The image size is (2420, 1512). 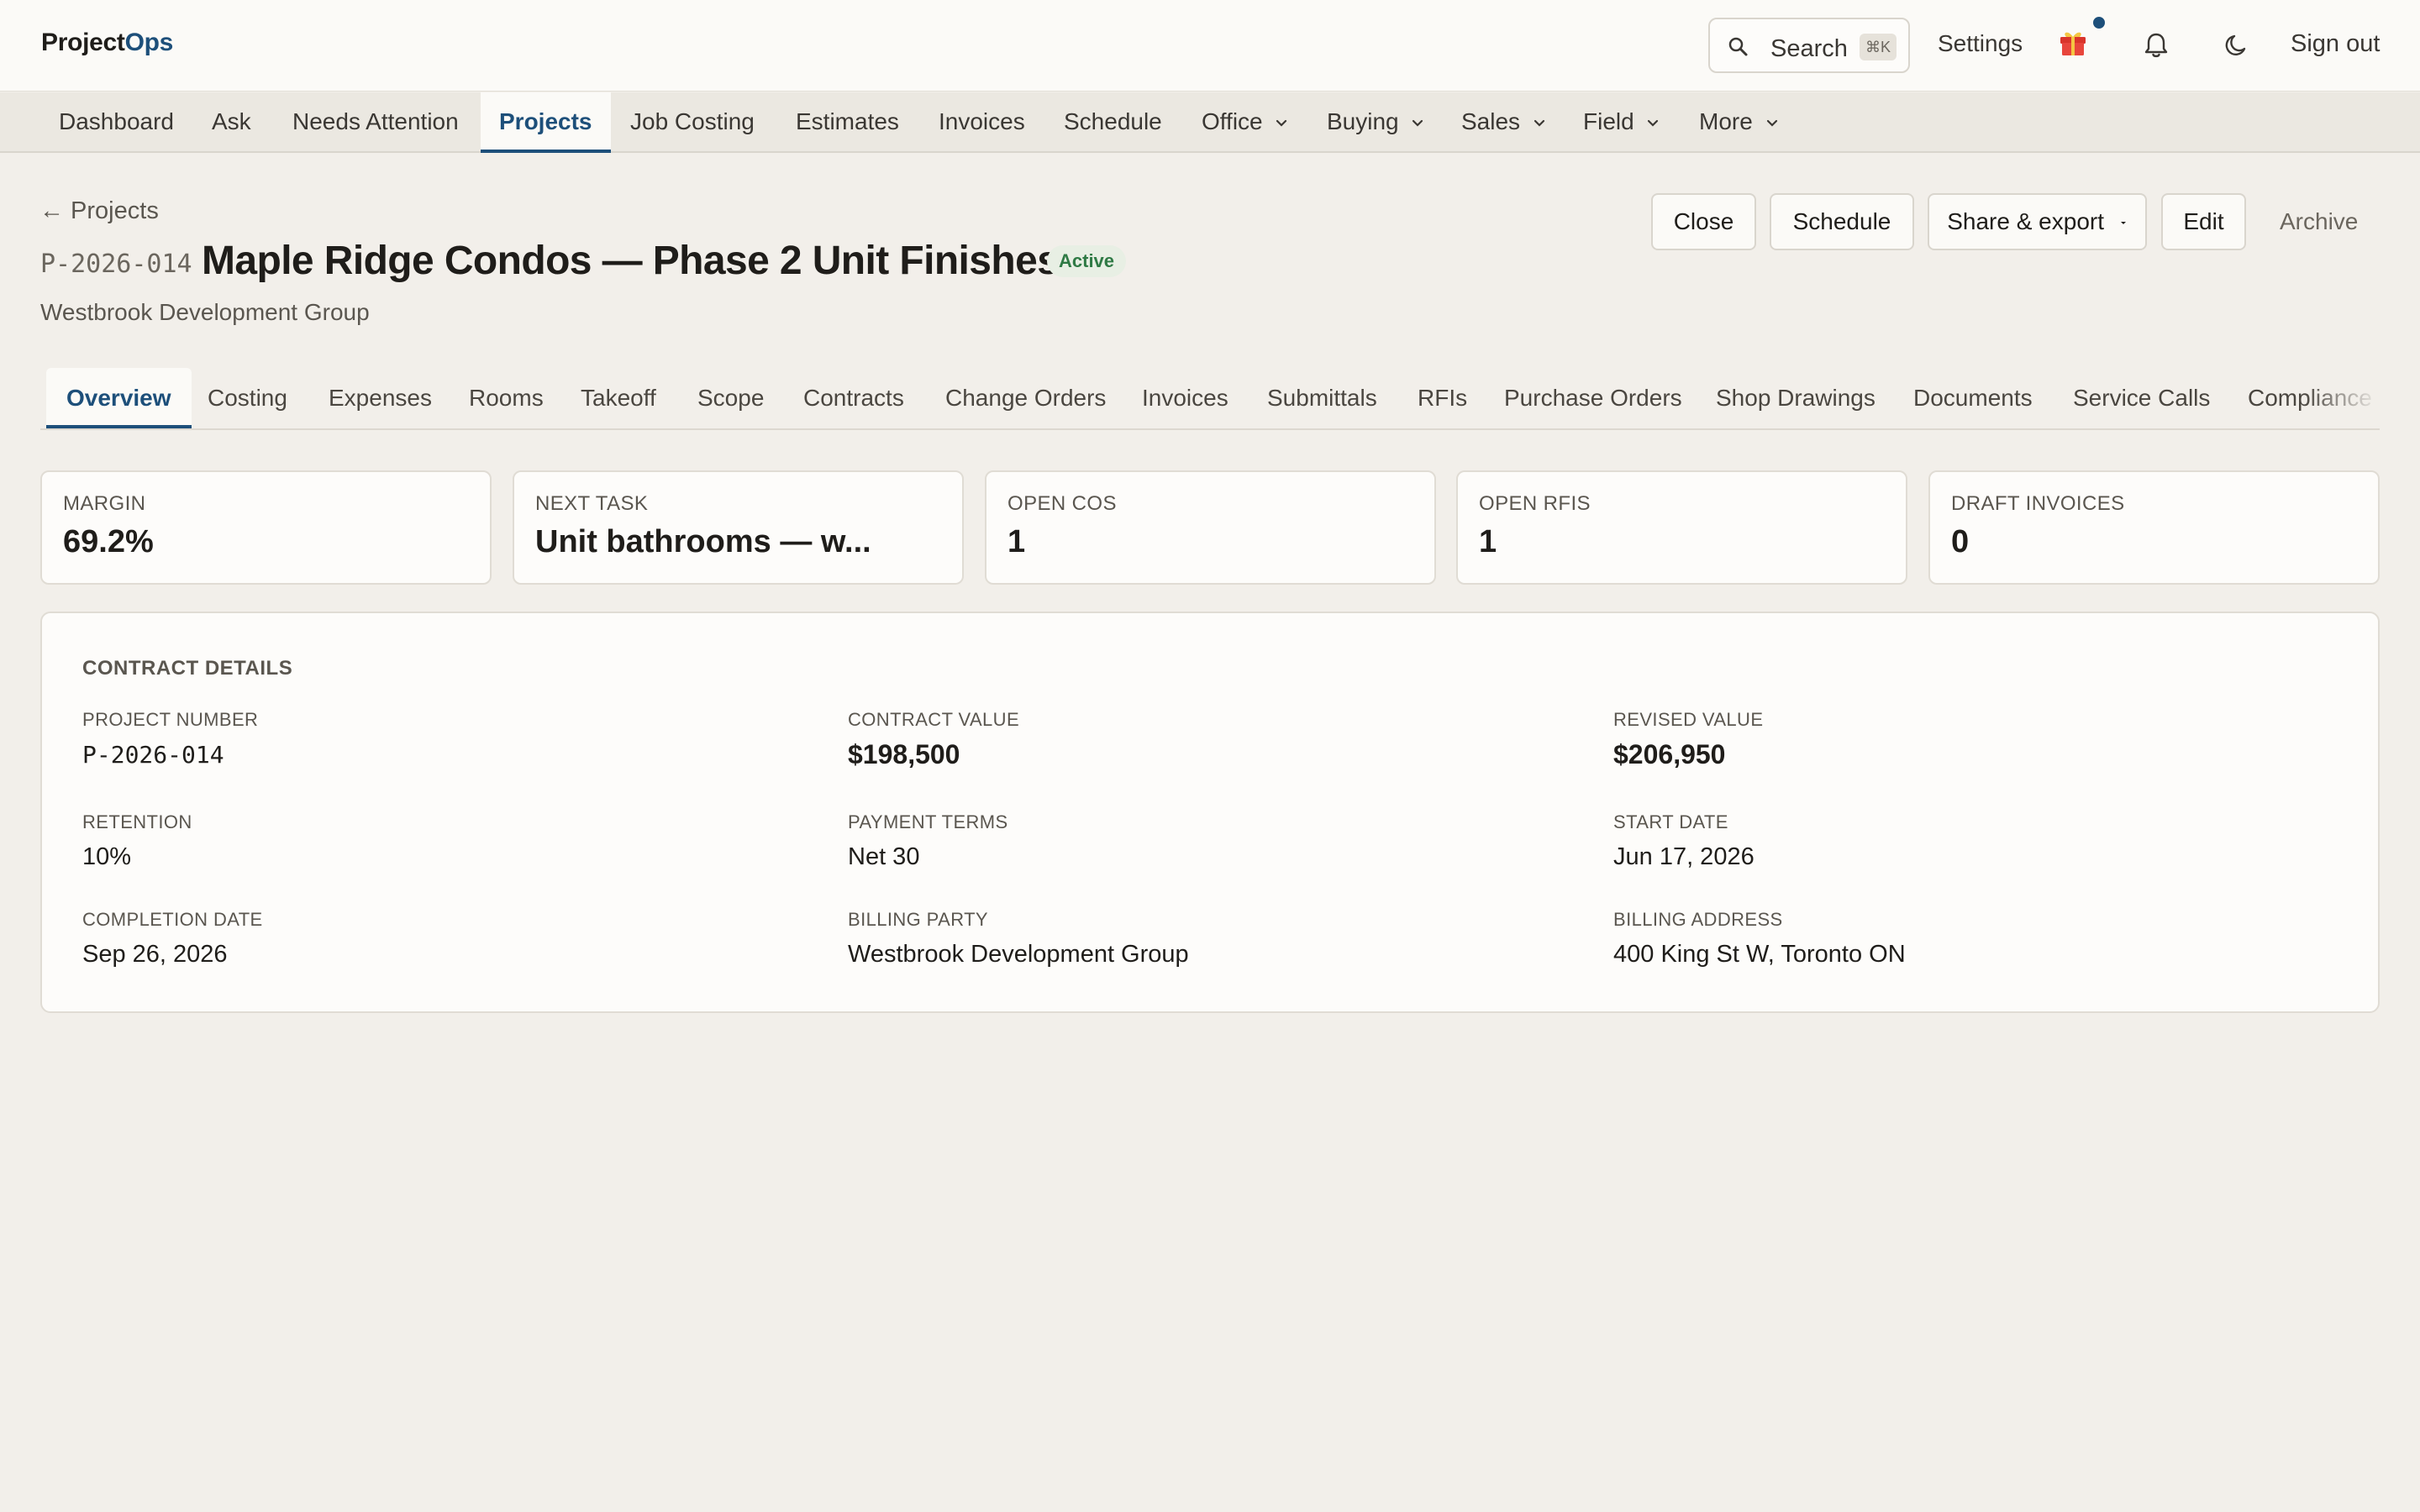 I want to click on project-number-value: P-2026-014, so click(x=153, y=755).